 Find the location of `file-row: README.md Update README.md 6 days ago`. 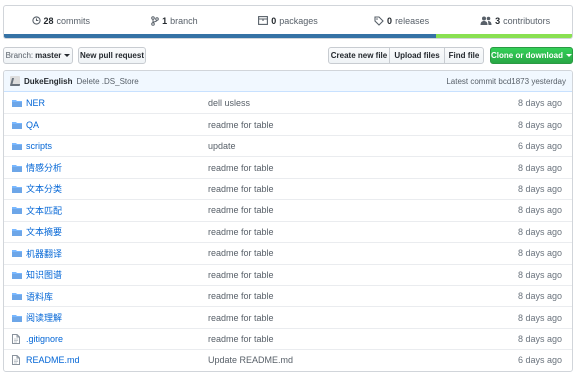

file-row: README.md Update README.md 6 days ago is located at coordinates (288, 359).